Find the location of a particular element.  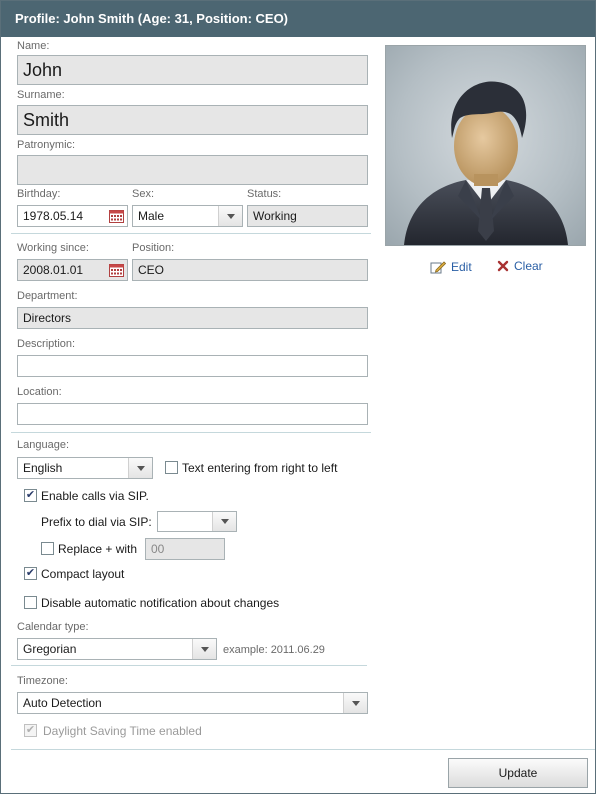

edit-photo-link: Edit is located at coordinates (451, 266).